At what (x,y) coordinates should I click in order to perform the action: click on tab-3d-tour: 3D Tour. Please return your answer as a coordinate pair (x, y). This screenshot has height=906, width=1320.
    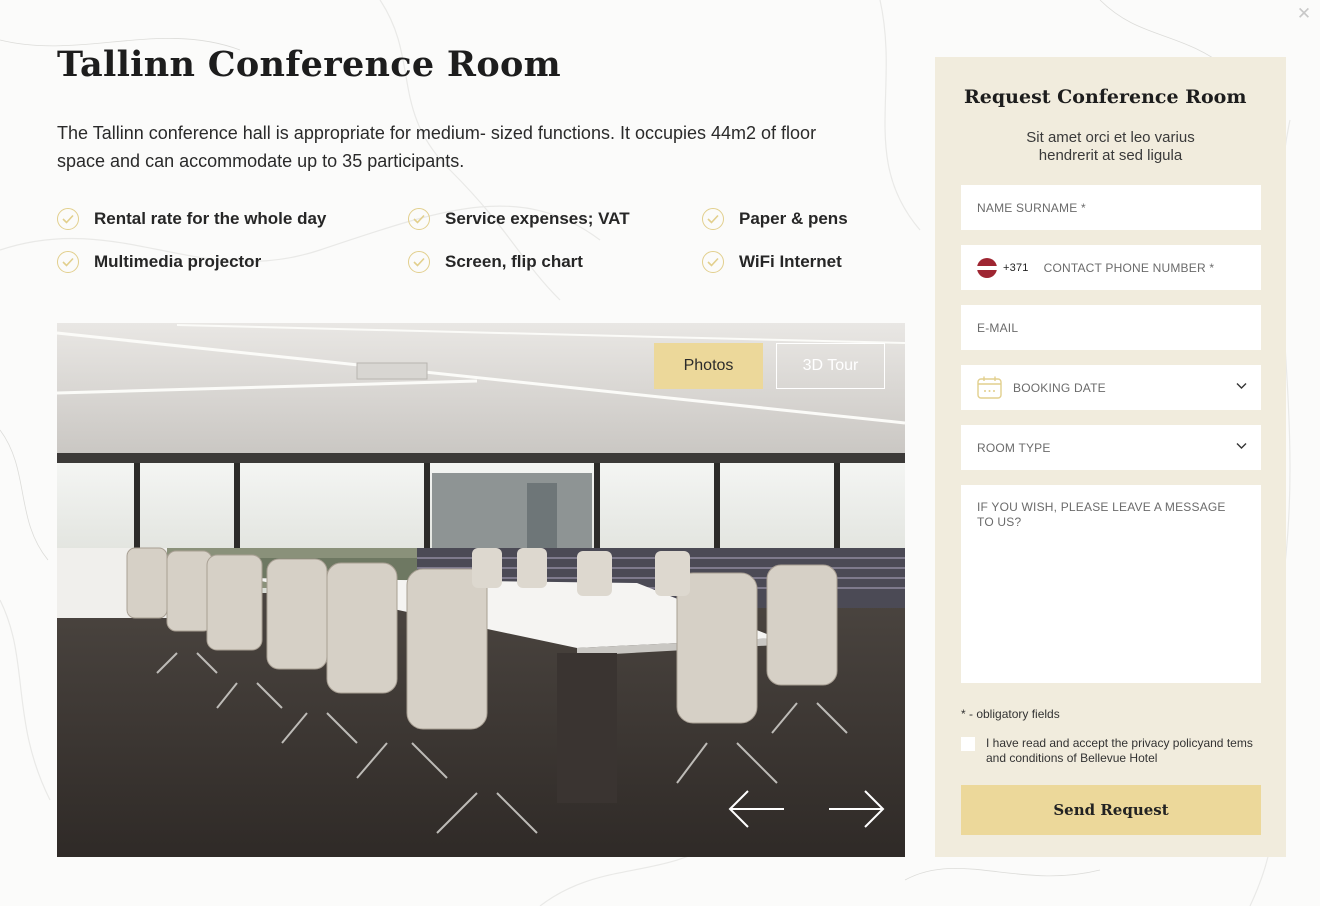
    Looking at the image, I should click on (830, 366).